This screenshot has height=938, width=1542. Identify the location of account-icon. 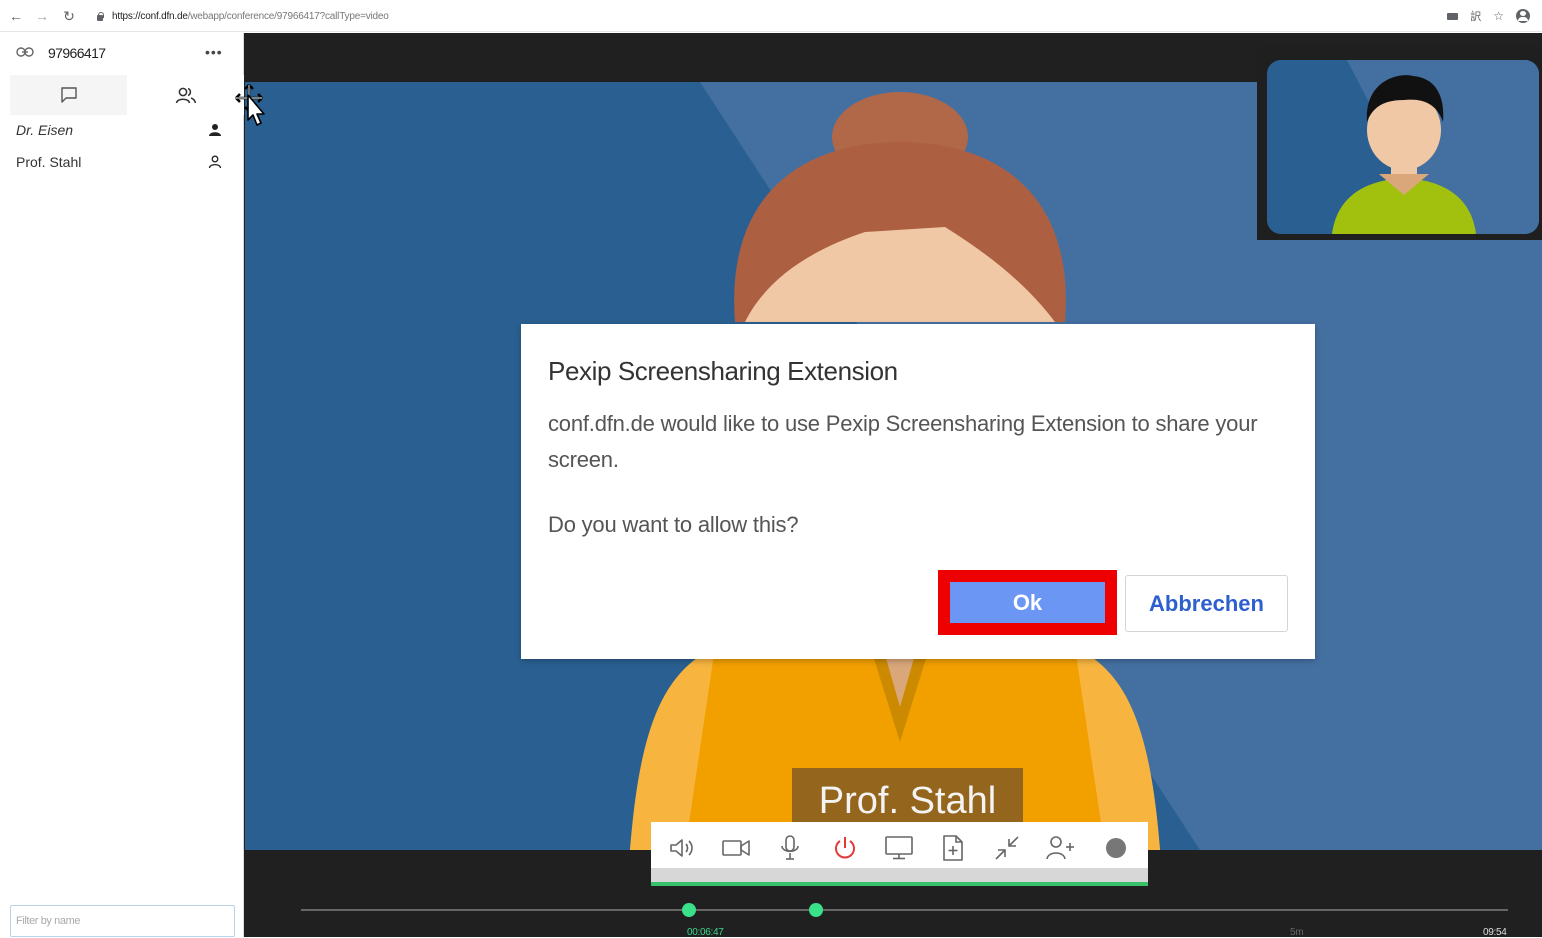
(1523, 16).